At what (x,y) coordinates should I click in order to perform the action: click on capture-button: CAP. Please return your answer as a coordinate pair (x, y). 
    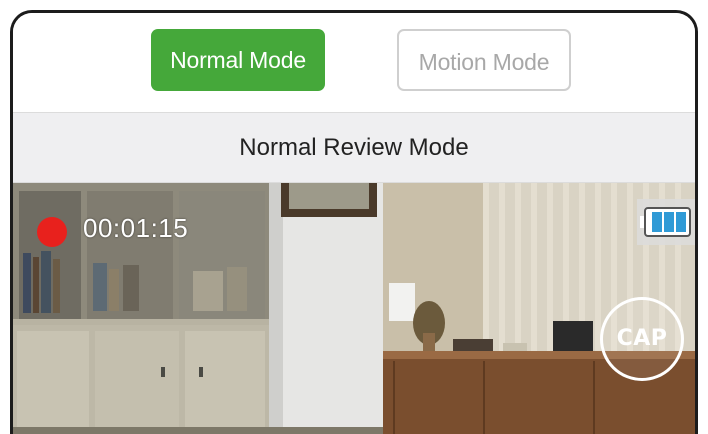
    Looking at the image, I should click on (642, 339).